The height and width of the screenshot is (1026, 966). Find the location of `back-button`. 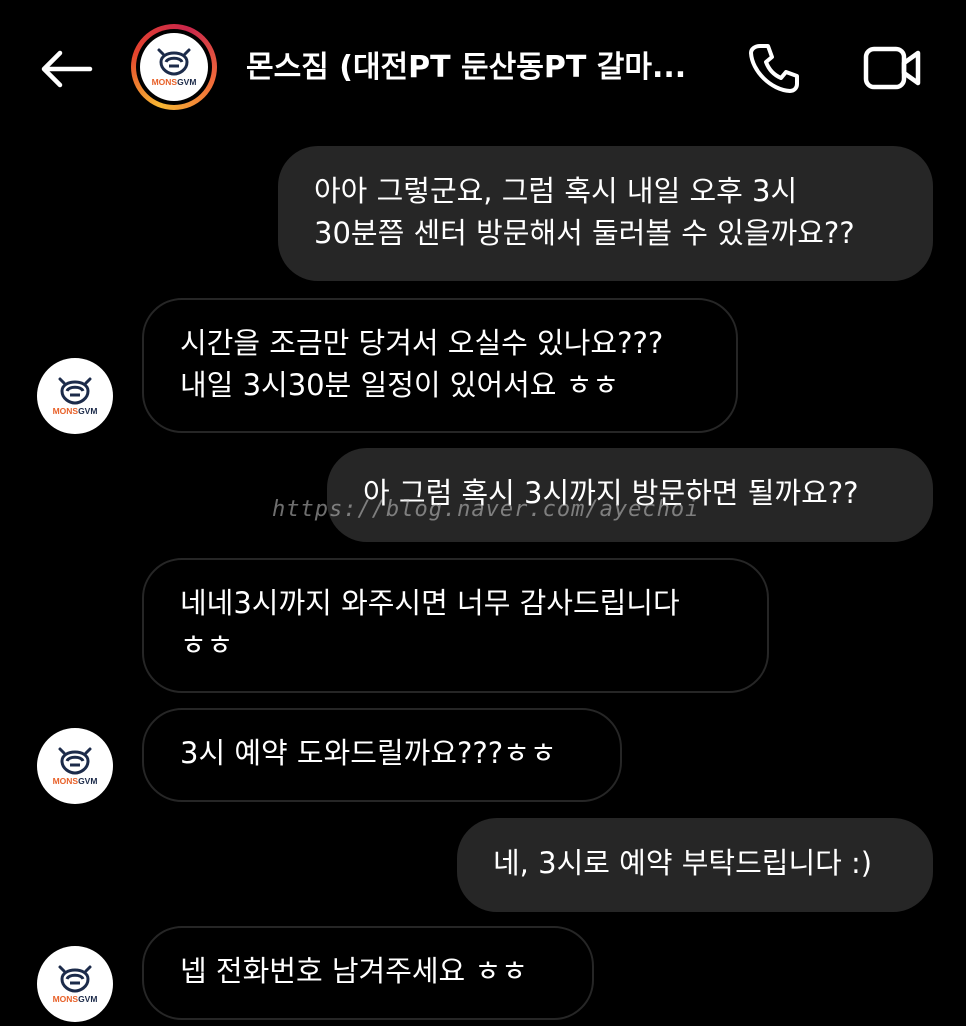

back-button is located at coordinates (66, 69).